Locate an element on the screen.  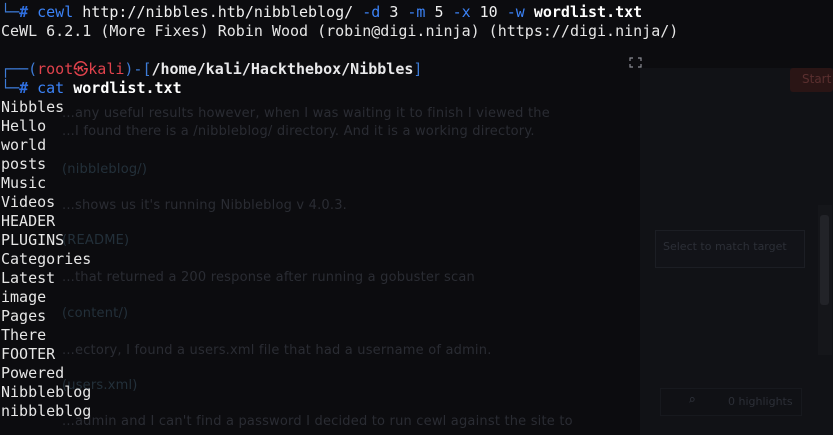
prompt-frame-bottom: └─ is located at coordinates (10, 88).